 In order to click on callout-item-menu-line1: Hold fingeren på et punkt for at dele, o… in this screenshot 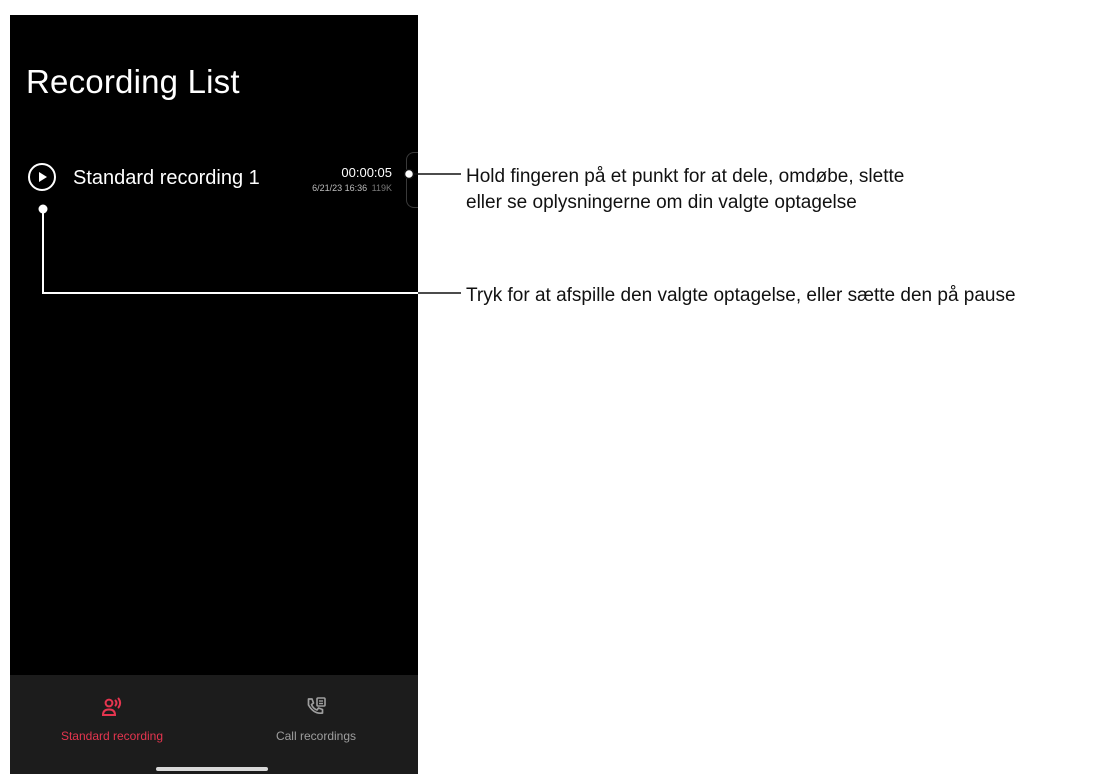, I will do `click(685, 176)`.